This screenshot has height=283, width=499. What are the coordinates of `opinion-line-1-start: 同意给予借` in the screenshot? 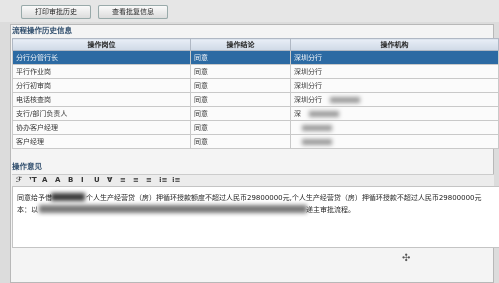 It's located at (34, 198).